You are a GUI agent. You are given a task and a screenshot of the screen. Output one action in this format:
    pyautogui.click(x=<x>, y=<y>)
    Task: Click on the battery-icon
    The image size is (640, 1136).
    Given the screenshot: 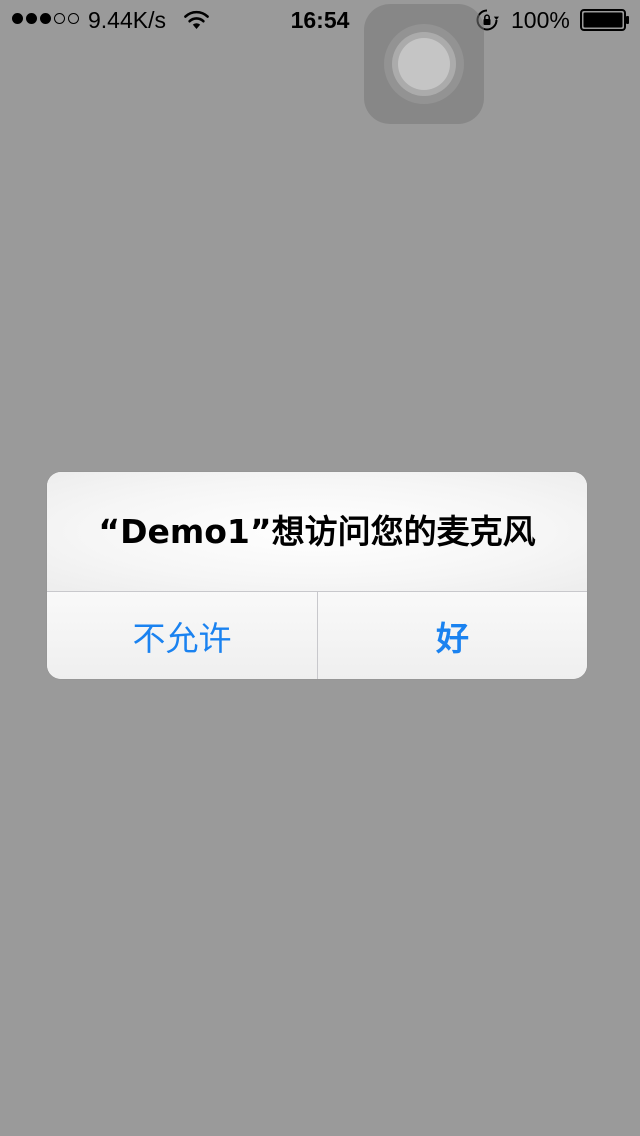 What is the action you would take?
    pyautogui.click(x=604, y=20)
    